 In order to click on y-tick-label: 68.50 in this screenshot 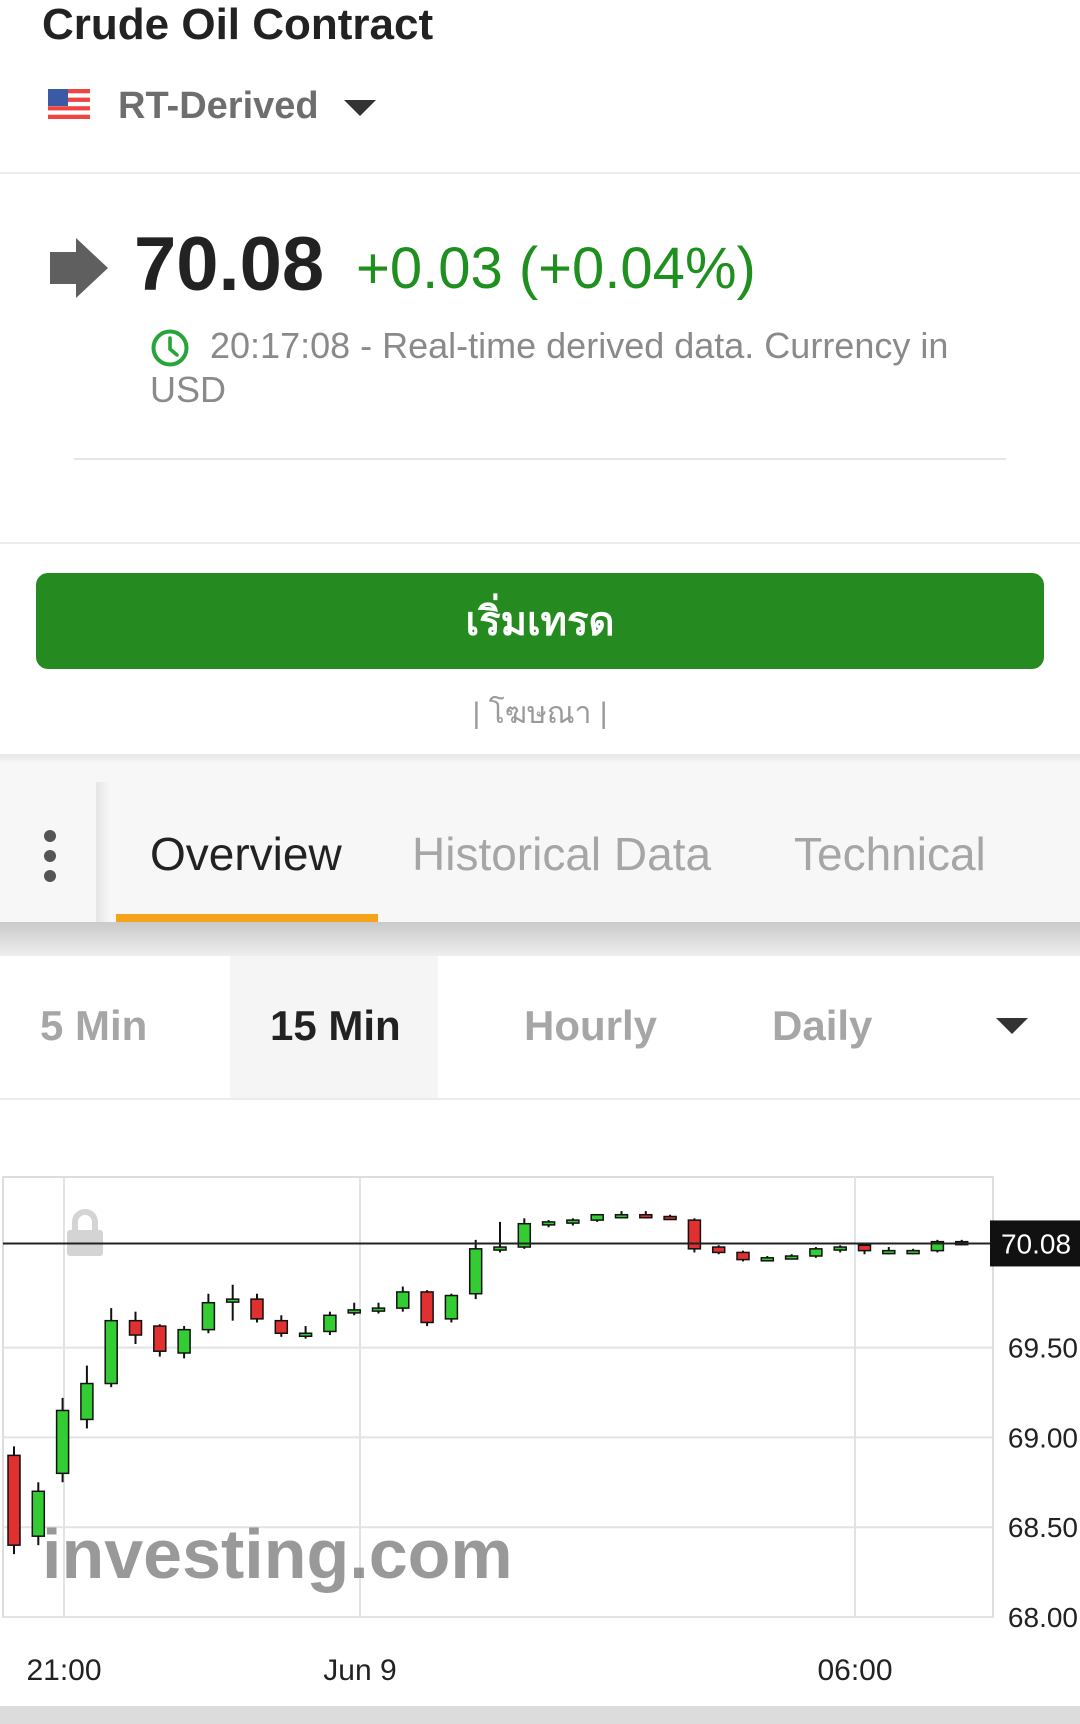, I will do `click(1043, 1527)`.